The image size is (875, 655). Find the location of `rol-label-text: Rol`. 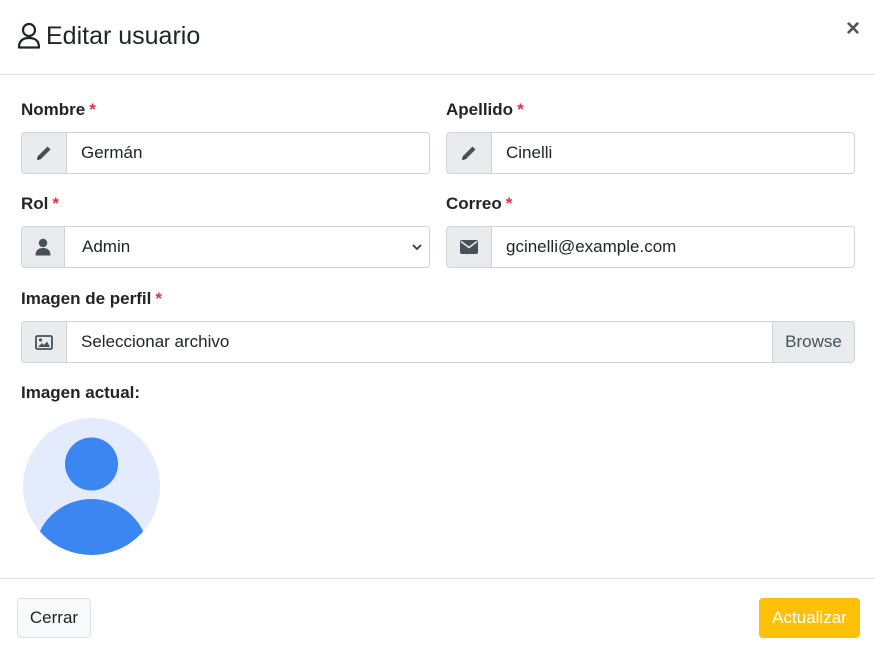

rol-label-text: Rol is located at coordinates (35, 203).